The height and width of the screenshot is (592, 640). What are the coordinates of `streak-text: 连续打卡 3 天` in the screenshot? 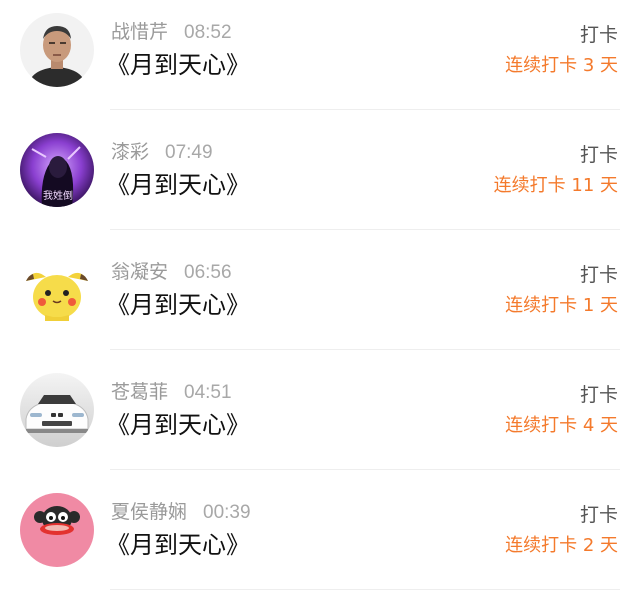 It's located at (561, 65).